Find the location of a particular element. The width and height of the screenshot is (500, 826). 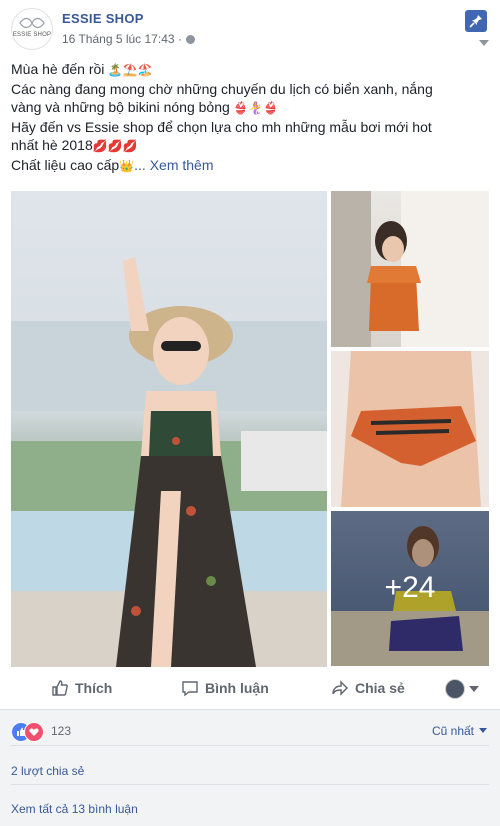

page-avatar: ESSIE SHOP is located at coordinates (32, 29).